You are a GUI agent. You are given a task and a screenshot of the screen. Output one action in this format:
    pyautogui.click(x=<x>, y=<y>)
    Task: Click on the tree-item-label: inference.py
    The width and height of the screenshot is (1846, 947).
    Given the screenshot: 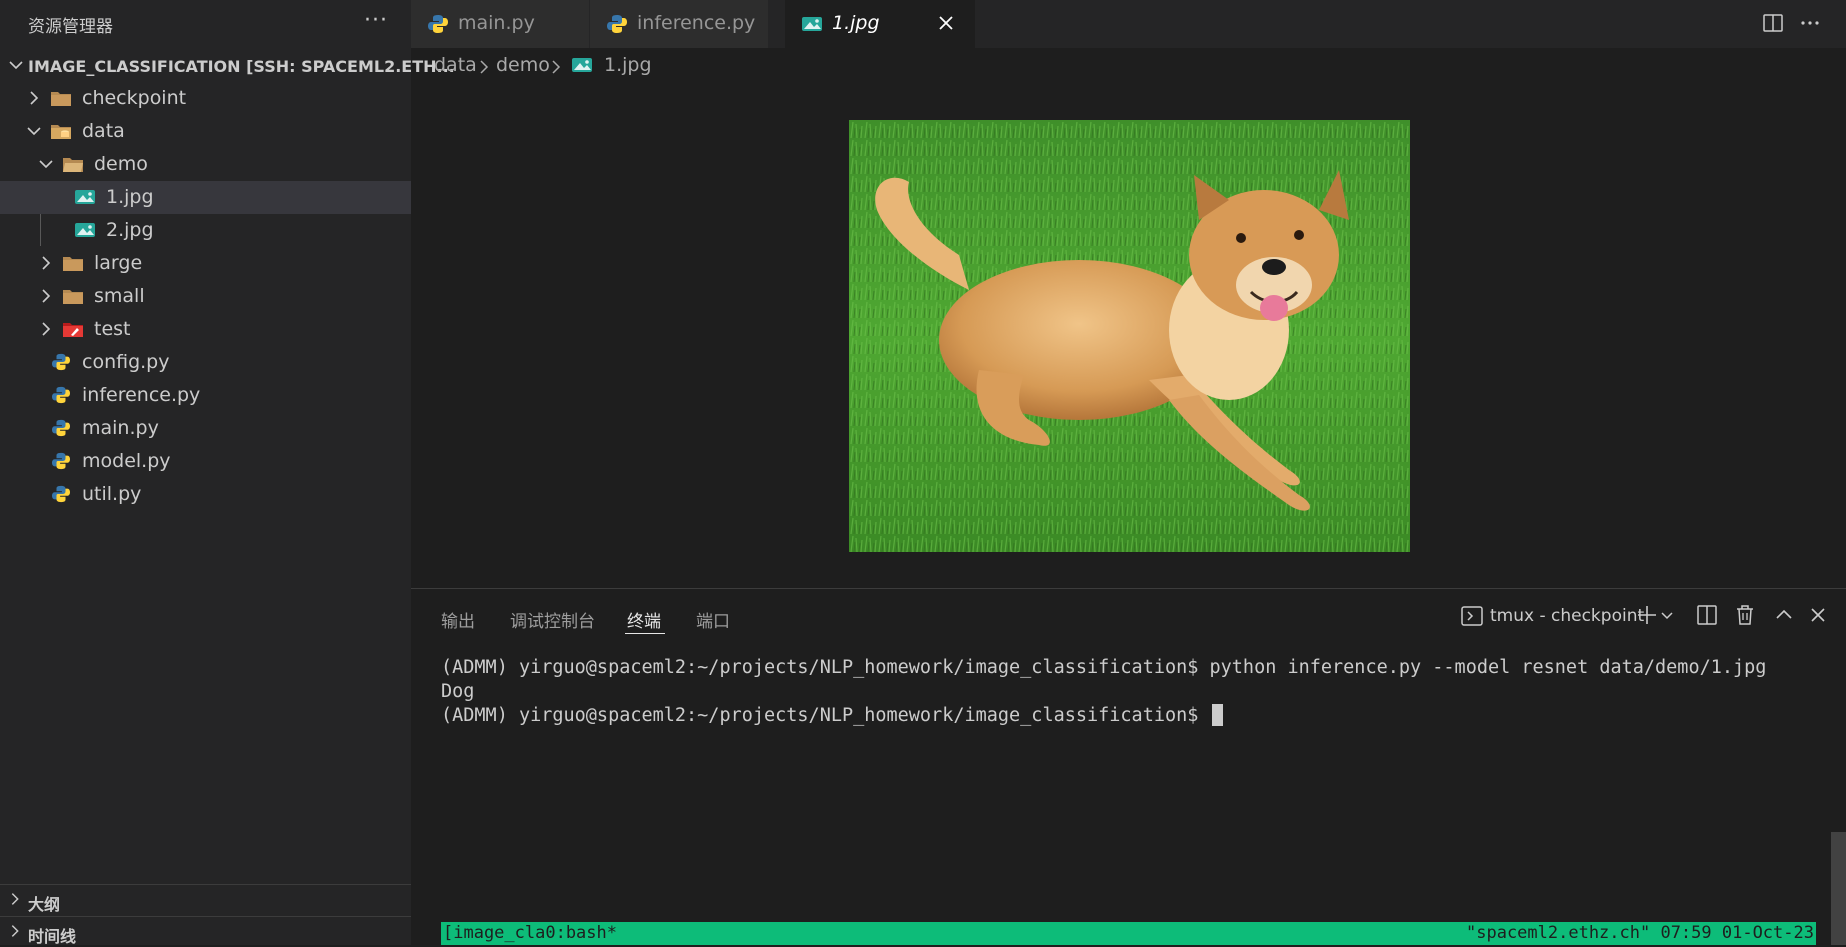 What is the action you would take?
    pyautogui.click(x=141, y=395)
    